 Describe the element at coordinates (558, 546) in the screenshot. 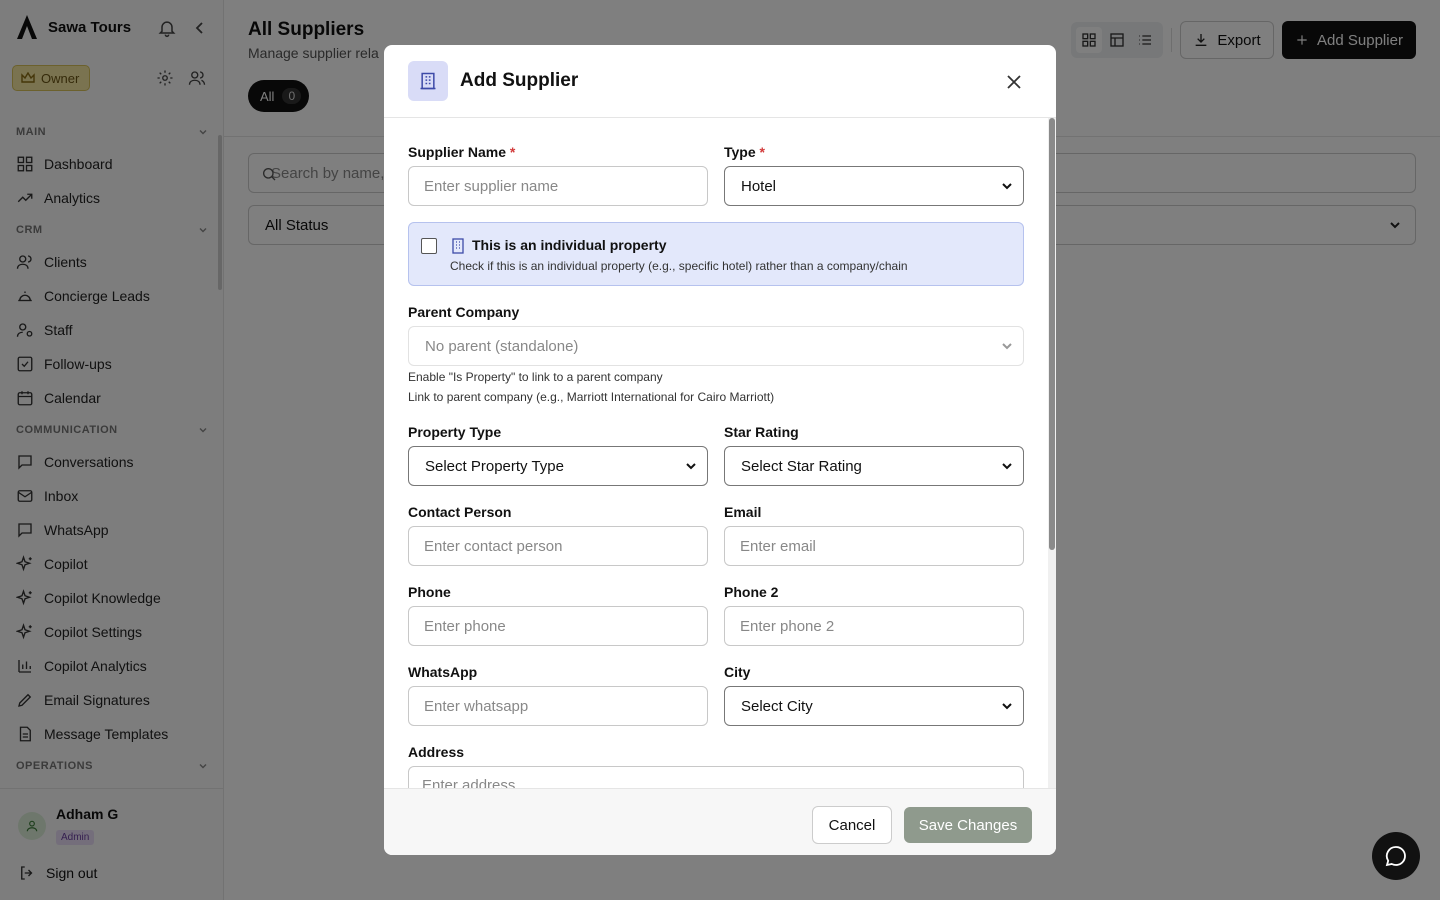

I see `contact-person-input: Enter contact person` at that location.